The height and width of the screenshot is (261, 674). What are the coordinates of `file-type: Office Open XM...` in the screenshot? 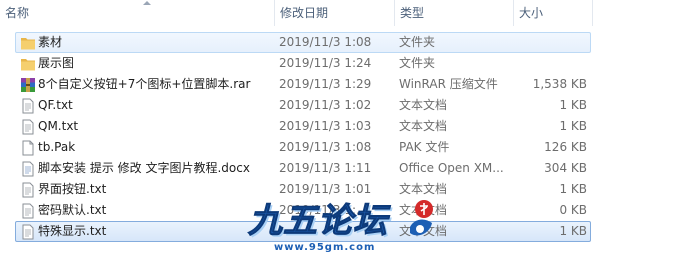 It's located at (451, 168).